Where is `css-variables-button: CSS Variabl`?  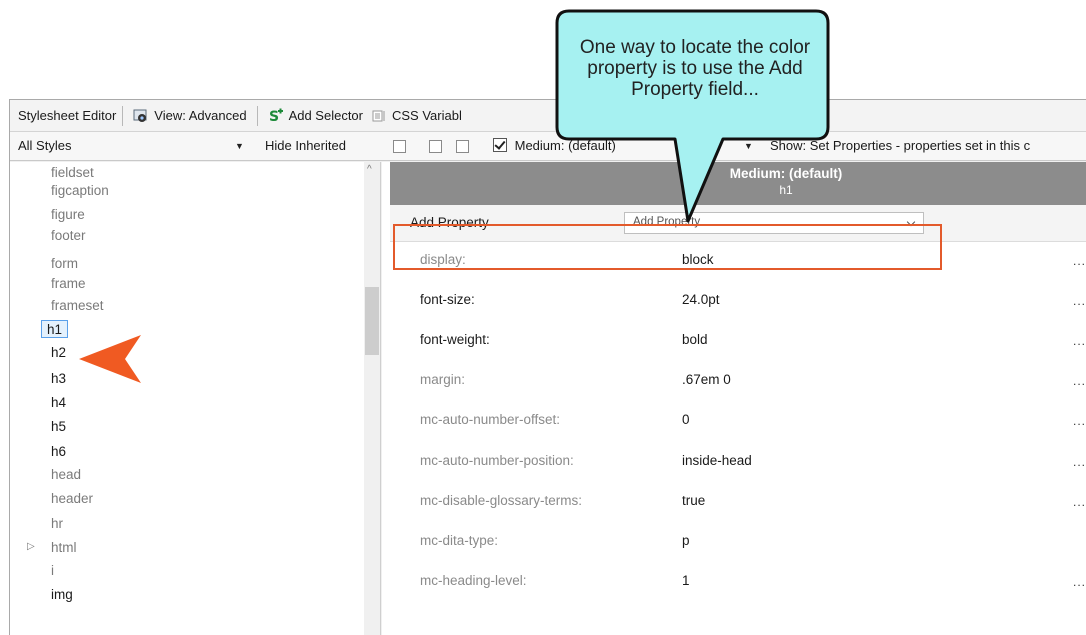
css-variables-button: CSS Variabl is located at coordinates (416, 116).